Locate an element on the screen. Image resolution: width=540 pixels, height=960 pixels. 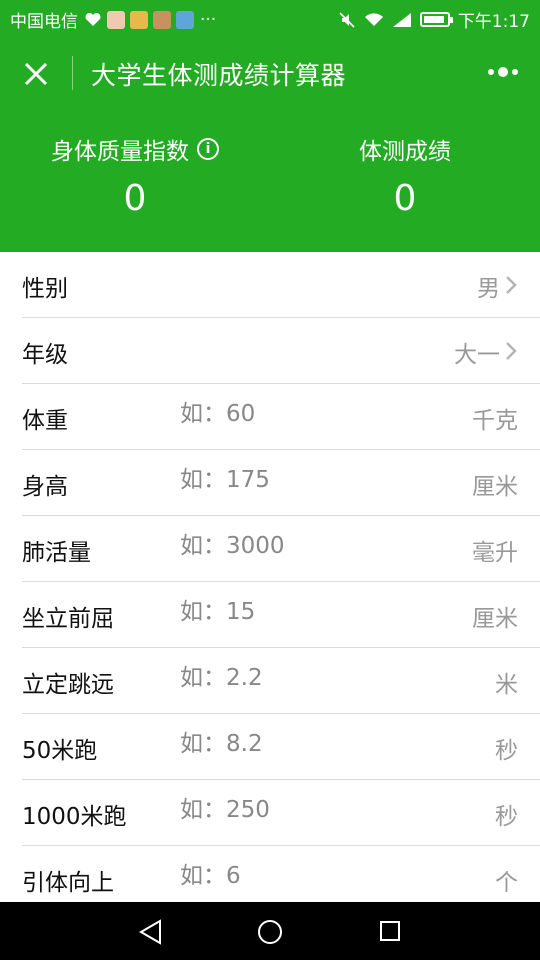
carrier-label: 中国电信 is located at coordinates (44, 22).